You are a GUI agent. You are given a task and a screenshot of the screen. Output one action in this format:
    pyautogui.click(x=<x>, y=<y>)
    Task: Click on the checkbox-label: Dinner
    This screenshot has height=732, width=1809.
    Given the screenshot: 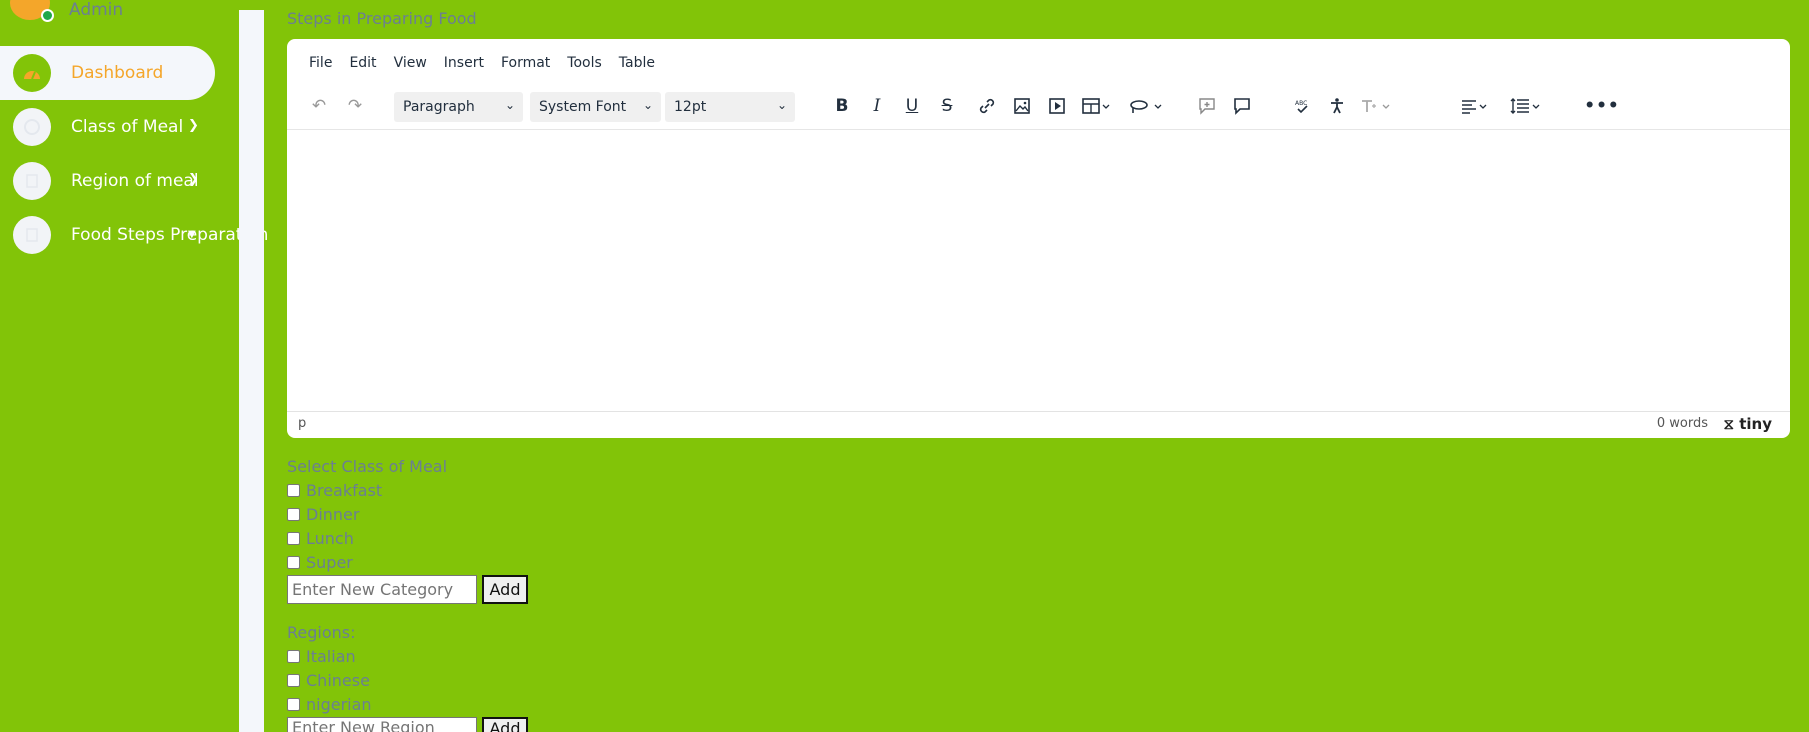 What is the action you would take?
    pyautogui.click(x=333, y=514)
    